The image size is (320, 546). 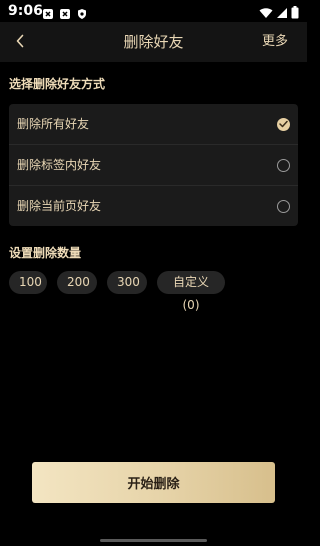 I want to click on app-header: 删除好友 更多, so click(x=153, y=42).